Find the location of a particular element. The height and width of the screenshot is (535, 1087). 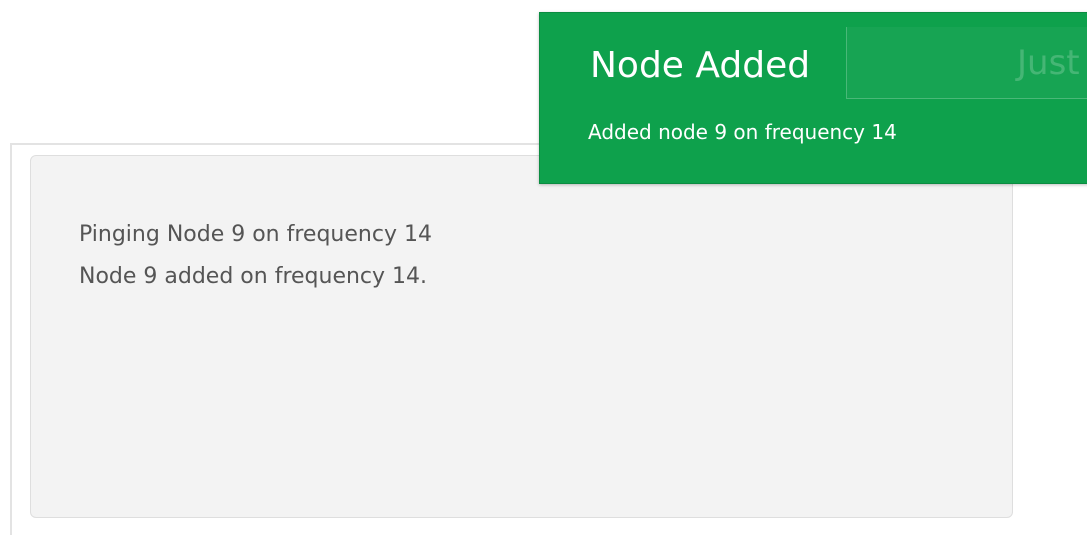

toast-timestamp: Just n is located at coordinates (1052, 63).